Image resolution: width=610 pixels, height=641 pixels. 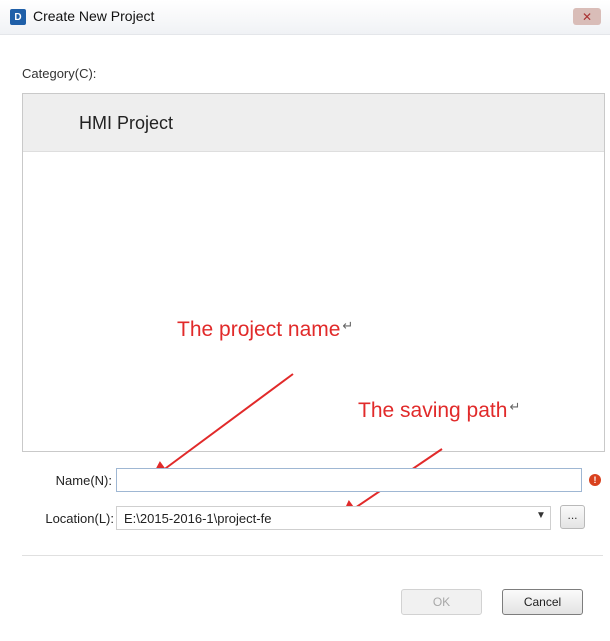 I want to click on close-button: ✕, so click(x=587, y=16).